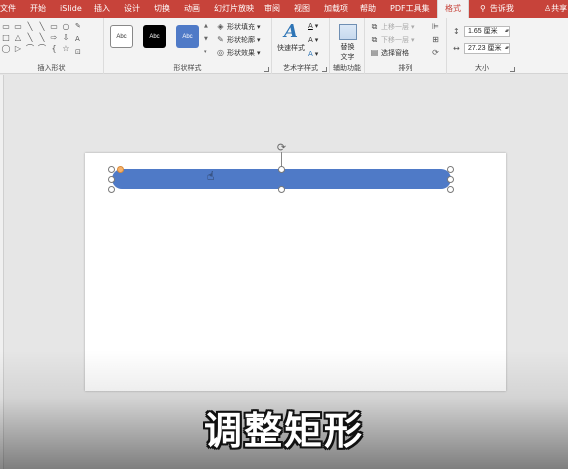 The width and height of the screenshot is (568, 469). Describe the element at coordinates (241, 53) in the screenshot. I see `shape-effects-label: 形状效果` at that location.